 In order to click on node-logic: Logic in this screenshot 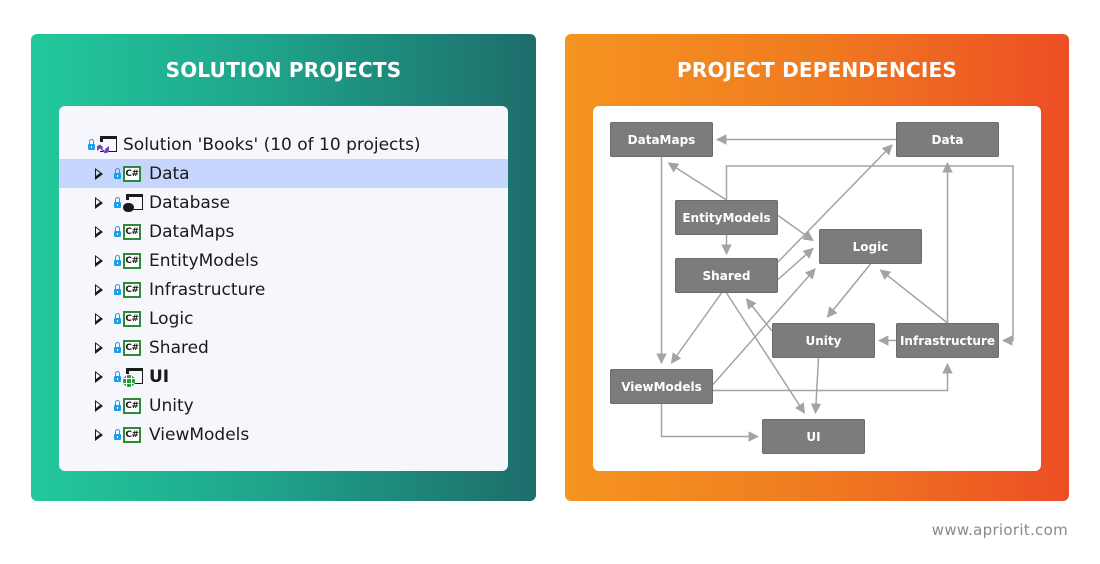, I will do `click(870, 246)`.